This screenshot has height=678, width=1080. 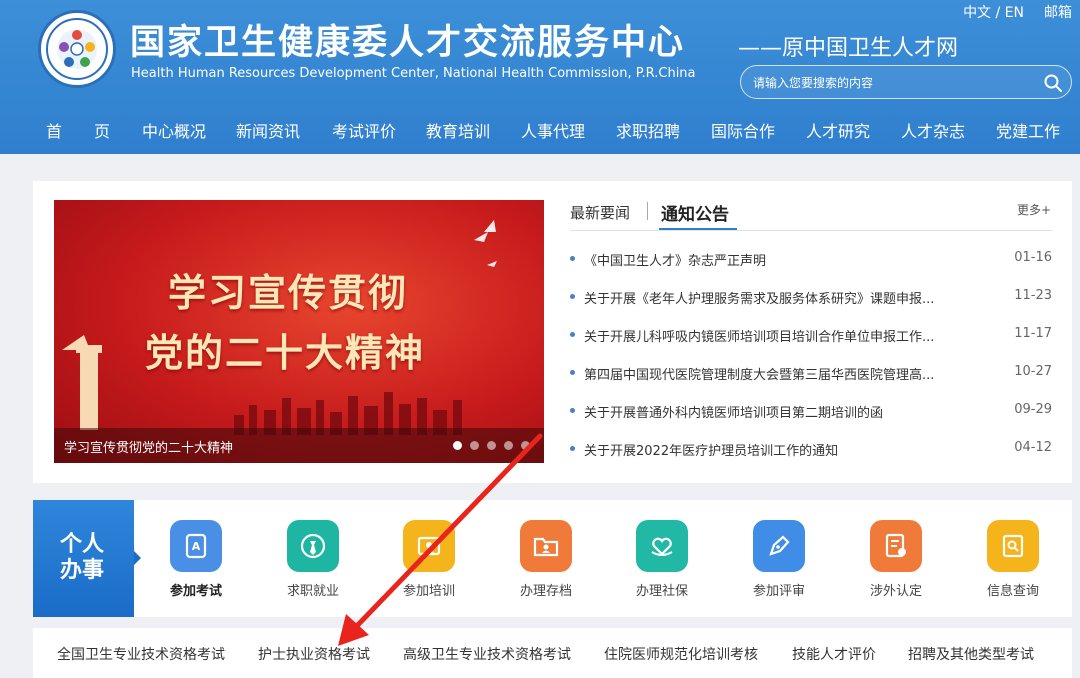 I want to click on site-title: 国家卫生健康委人才交流服务中心, so click(x=408, y=43).